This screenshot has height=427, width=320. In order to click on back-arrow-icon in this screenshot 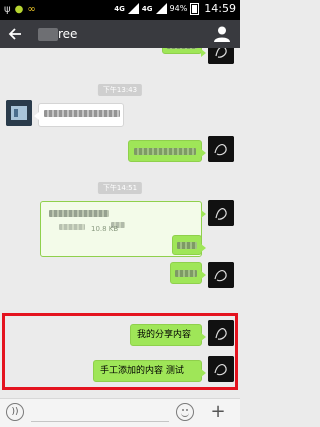, I will do `click(17, 34)`.